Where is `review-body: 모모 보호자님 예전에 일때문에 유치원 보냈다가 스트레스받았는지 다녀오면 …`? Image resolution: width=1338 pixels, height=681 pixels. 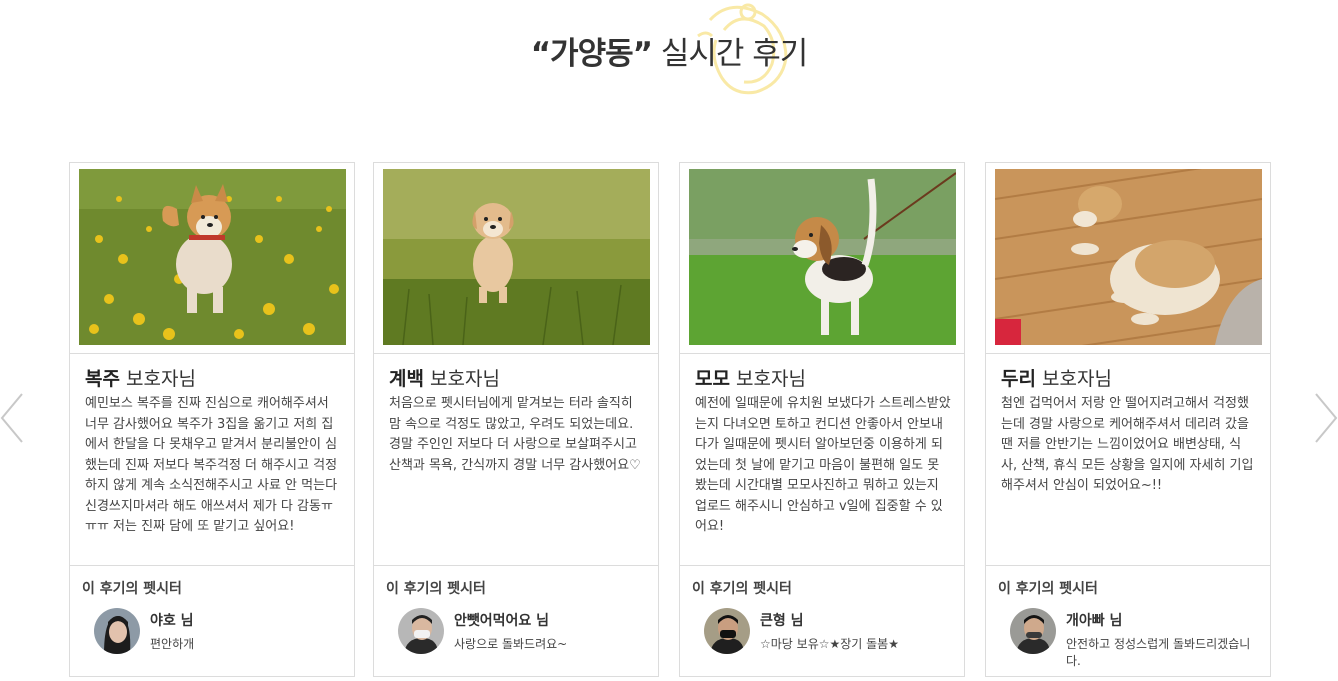 review-body: 모모 보호자님 예전에 일때문에 유치원 보냈다가 스트레스받았는지 다녀오면 … is located at coordinates (822, 459).